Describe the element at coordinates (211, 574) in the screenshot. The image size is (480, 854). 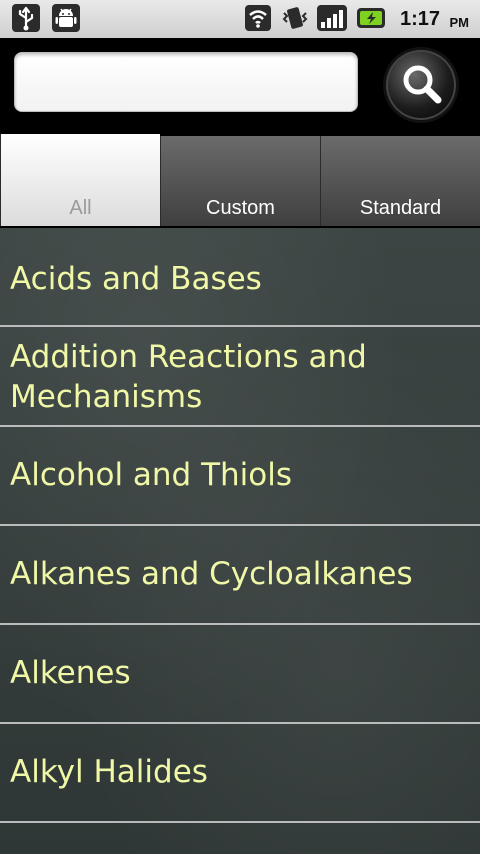
I see `list-item-label: Alkanes and Cycloalkanes` at that location.